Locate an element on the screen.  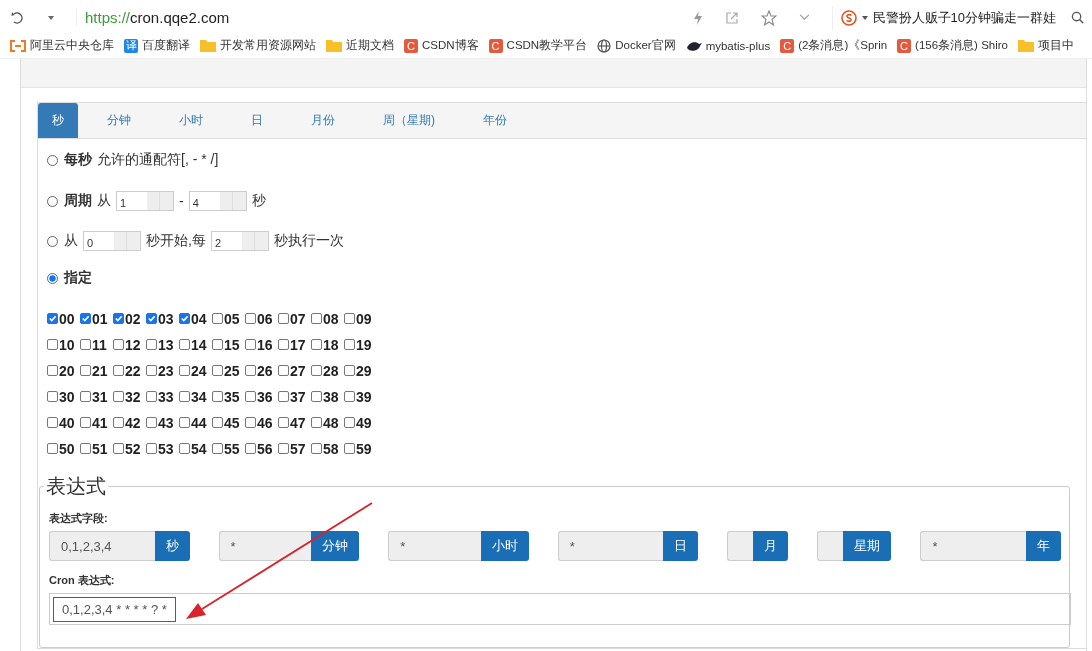
bookmark: 开发常用资源网站 is located at coordinates (258, 45).